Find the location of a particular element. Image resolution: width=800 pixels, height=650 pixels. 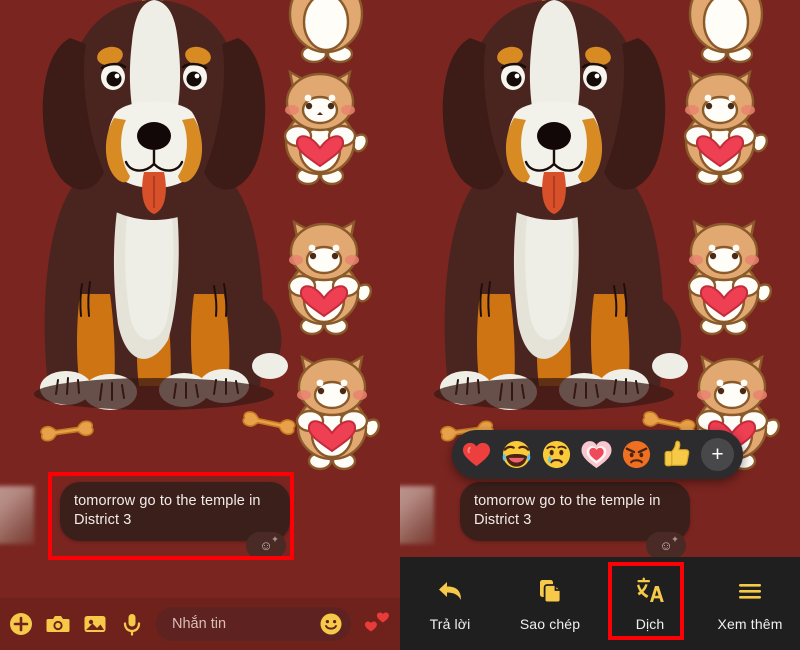

heart-reaction is located at coordinates (476, 454).